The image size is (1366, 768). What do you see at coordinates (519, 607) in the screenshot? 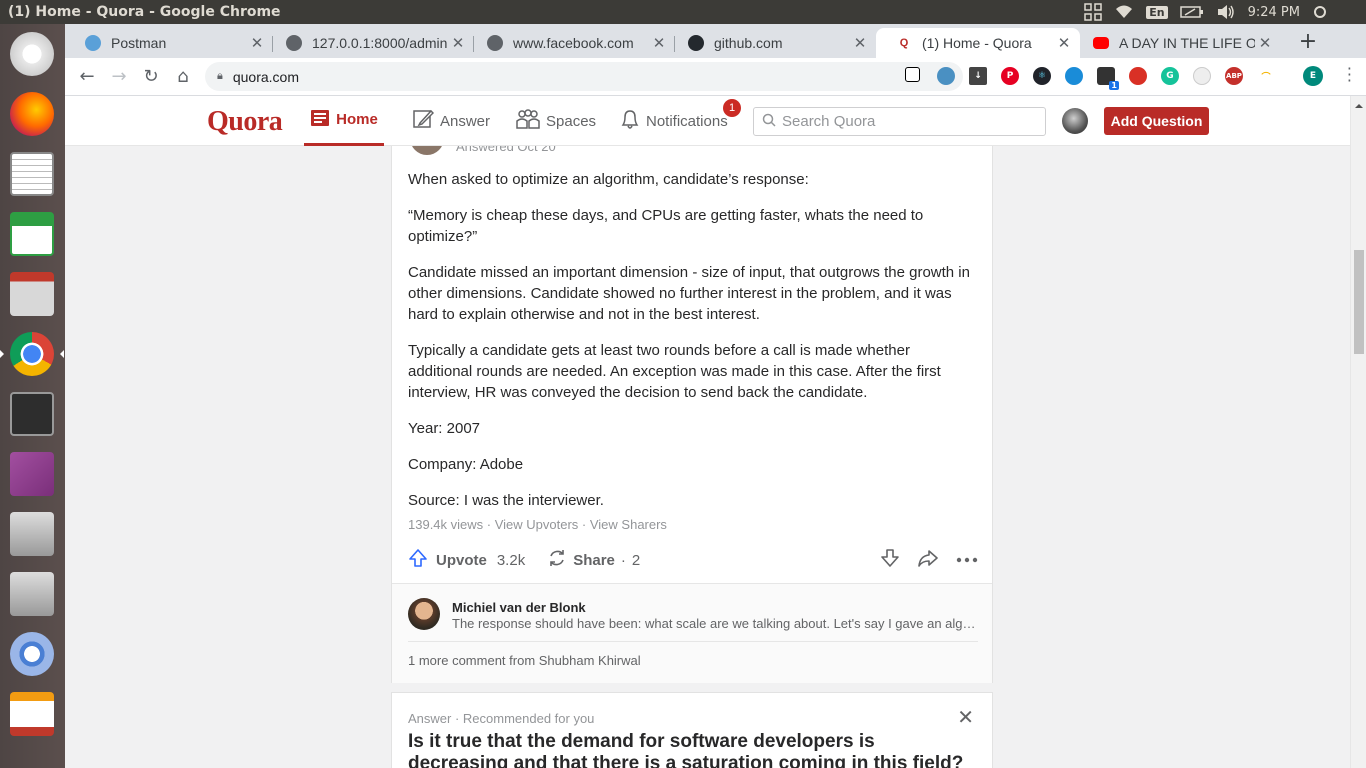
I see `commenter-name: Michiel van der Blonk` at bounding box center [519, 607].